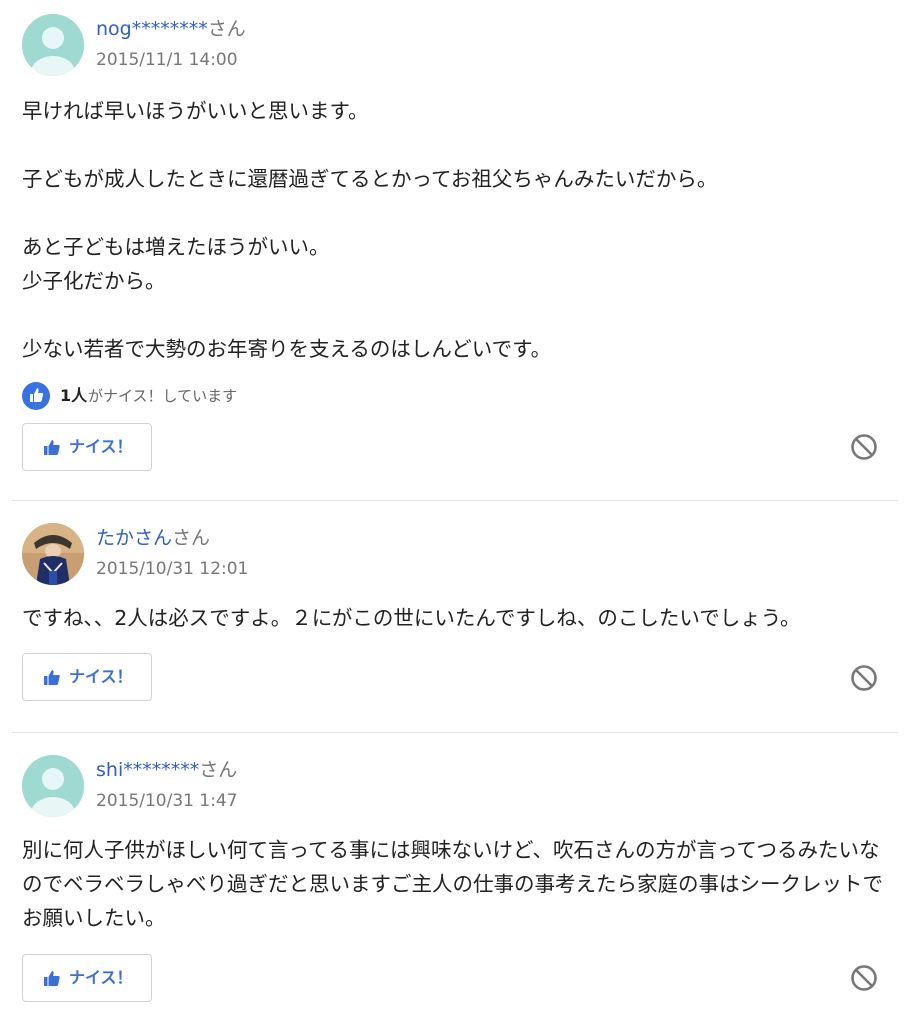 The height and width of the screenshot is (1024, 918). What do you see at coordinates (411, 618) in the screenshot?
I see `answer-body: ですね、、2人は必スですよ。２にがこの世にいたんですしね、のこしたいでしょう。` at bounding box center [411, 618].